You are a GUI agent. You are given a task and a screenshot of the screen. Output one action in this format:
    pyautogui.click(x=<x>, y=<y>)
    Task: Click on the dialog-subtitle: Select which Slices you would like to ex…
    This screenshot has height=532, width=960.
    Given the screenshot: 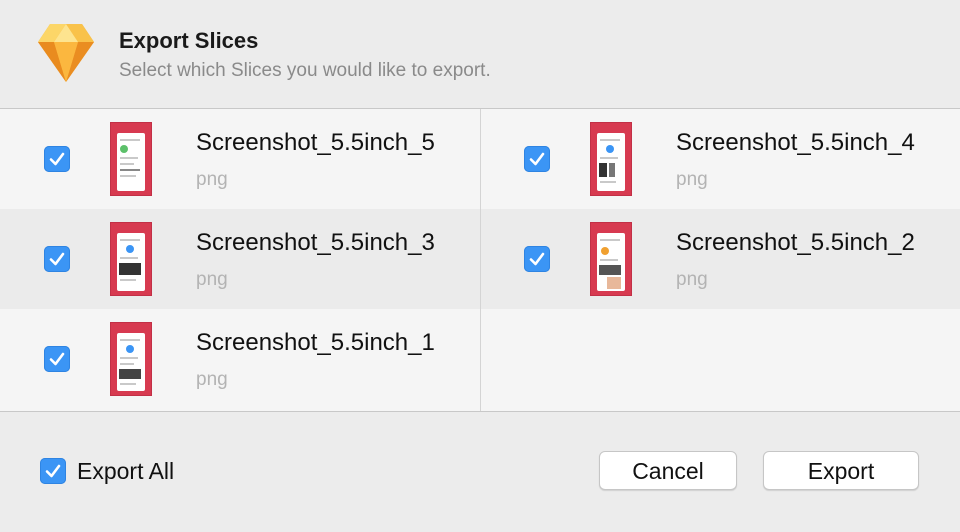 What is the action you would take?
    pyautogui.click(x=305, y=70)
    